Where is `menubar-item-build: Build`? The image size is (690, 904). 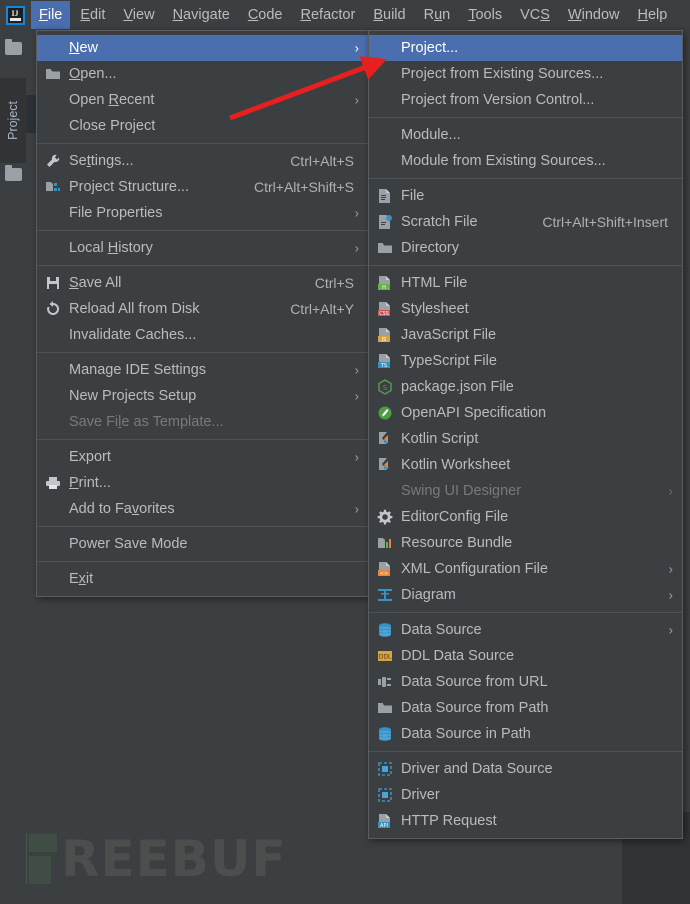
menubar-item-build: Build is located at coordinates (389, 15).